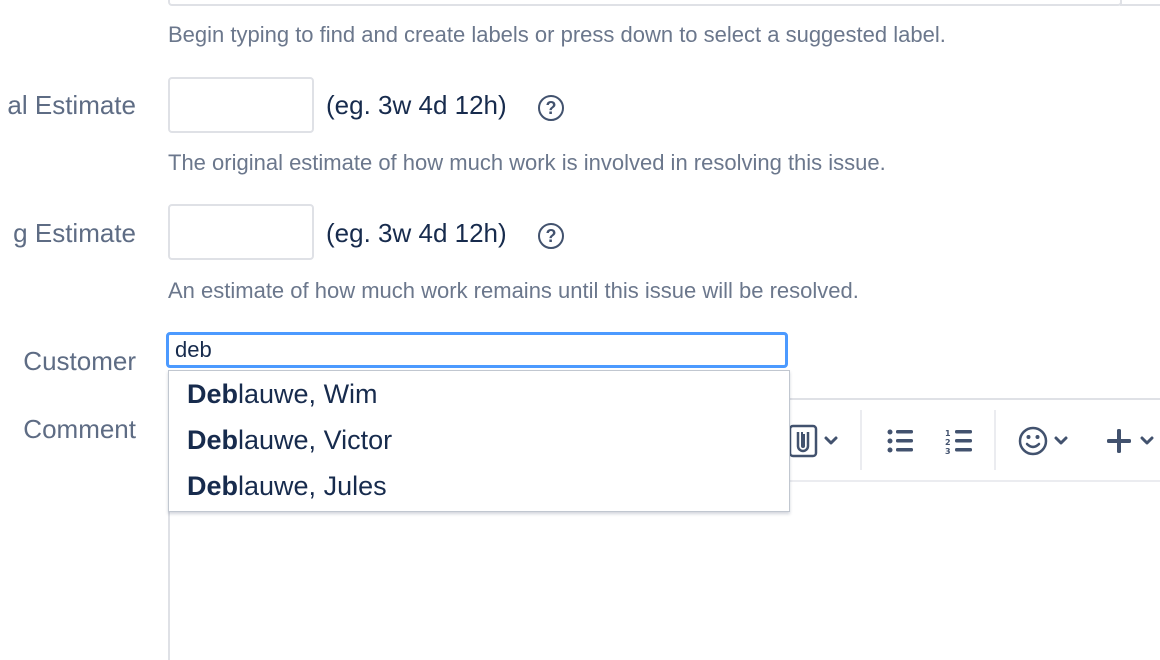 This screenshot has height=660, width=1160. What do you see at coordinates (1140, 3) in the screenshot?
I see `labels-field-edge` at bounding box center [1140, 3].